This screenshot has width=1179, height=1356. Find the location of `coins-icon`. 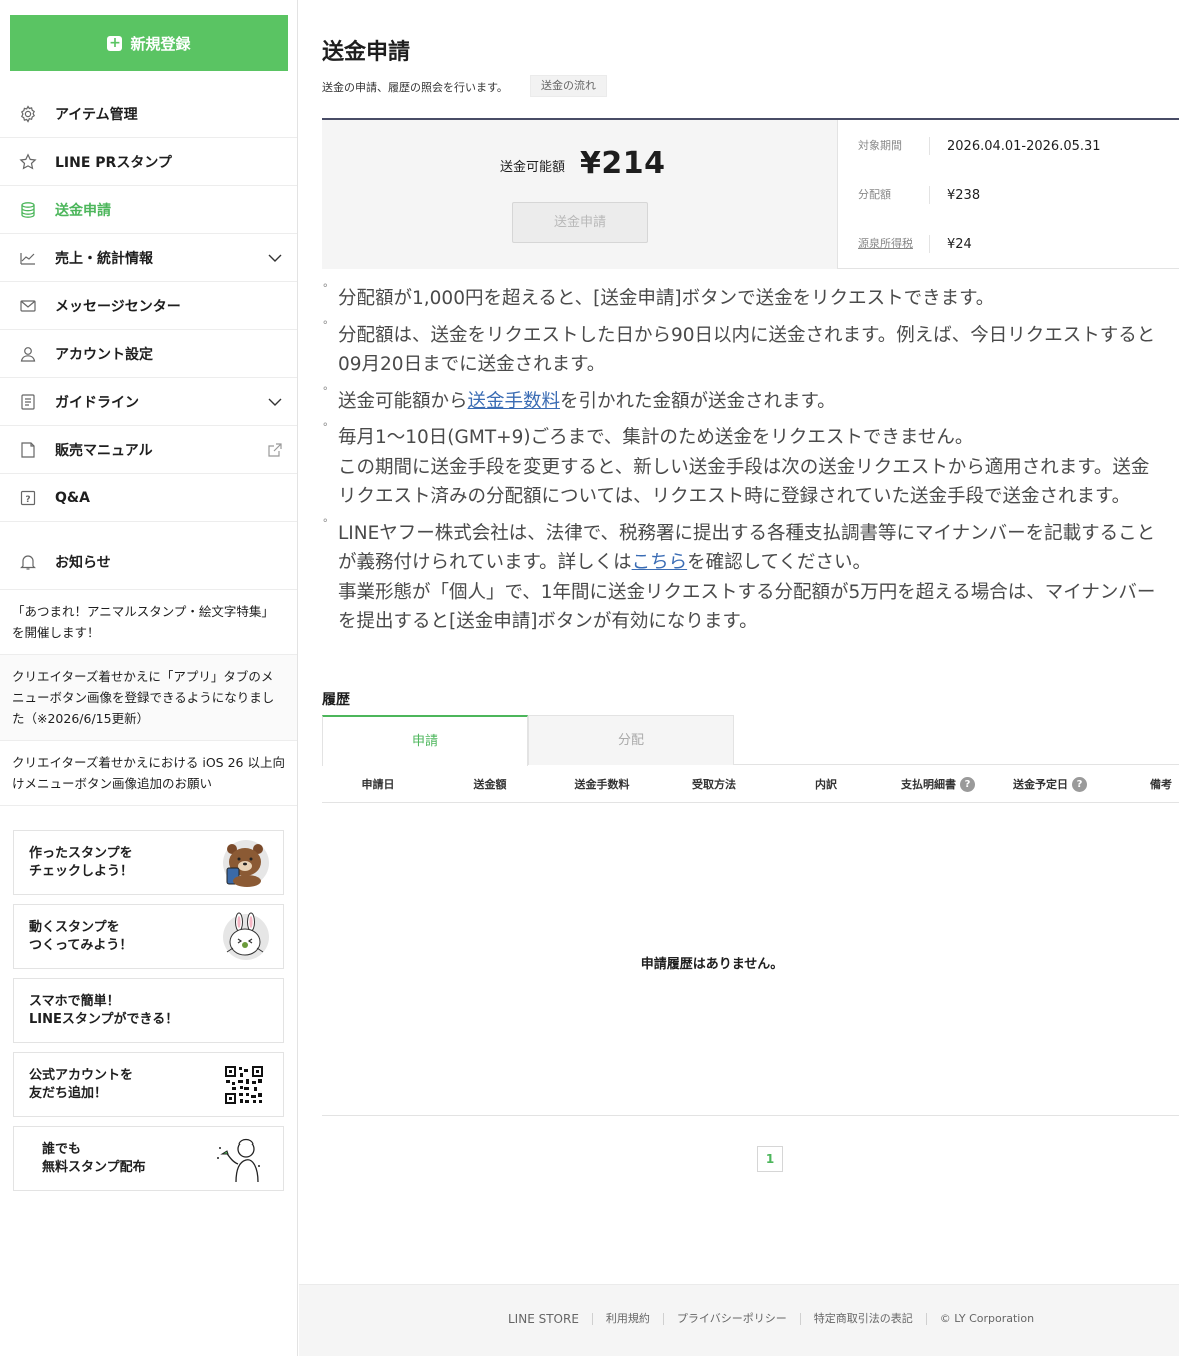

coins-icon is located at coordinates (28, 210).